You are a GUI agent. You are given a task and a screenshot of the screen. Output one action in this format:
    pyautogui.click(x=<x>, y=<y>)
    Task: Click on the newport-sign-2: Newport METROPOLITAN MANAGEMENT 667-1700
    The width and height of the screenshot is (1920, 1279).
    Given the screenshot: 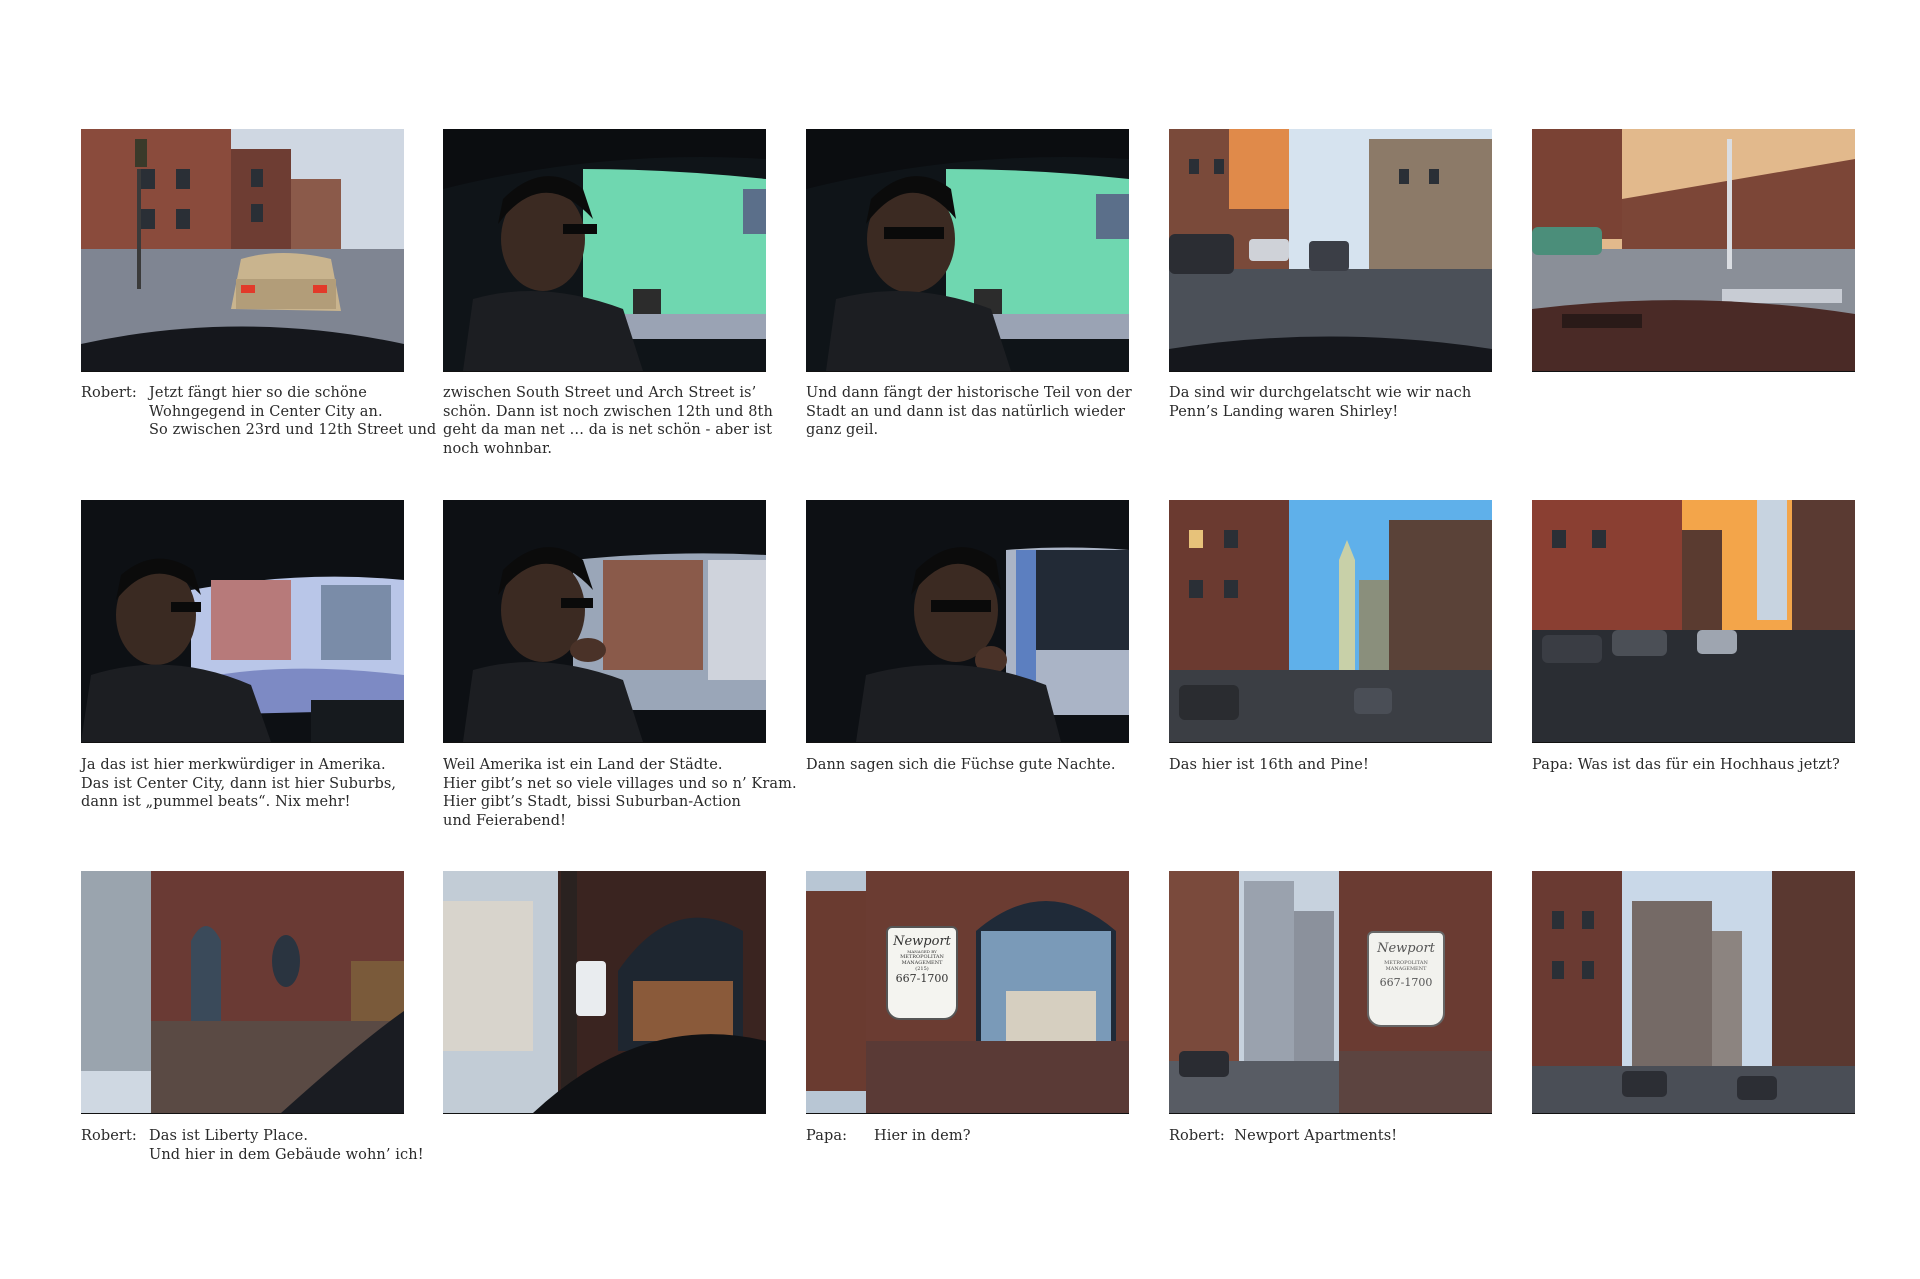 What is the action you would take?
    pyautogui.click(x=1406, y=979)
    